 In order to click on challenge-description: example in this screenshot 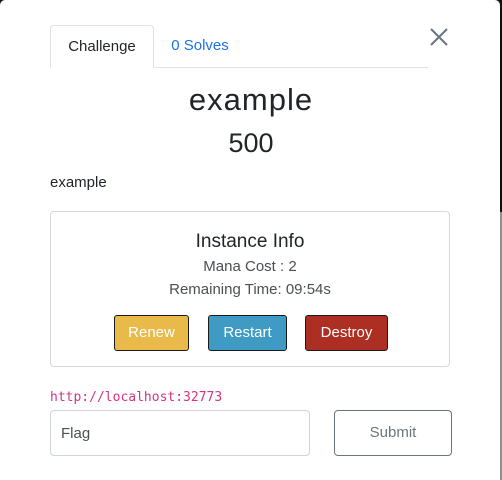, I will do `click(78, 182)`.